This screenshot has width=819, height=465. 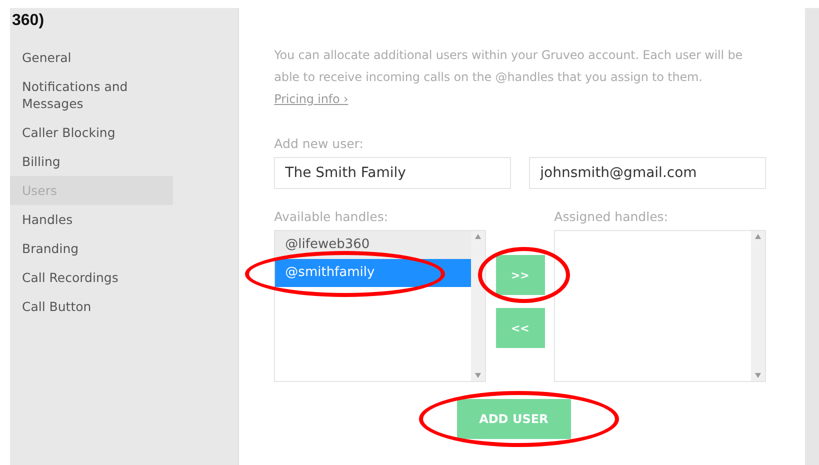 What do you see at coordinates (373, 245) in the screenshot?
I see `handle-item: @lifeweb360` at bounding box center [373, 245].